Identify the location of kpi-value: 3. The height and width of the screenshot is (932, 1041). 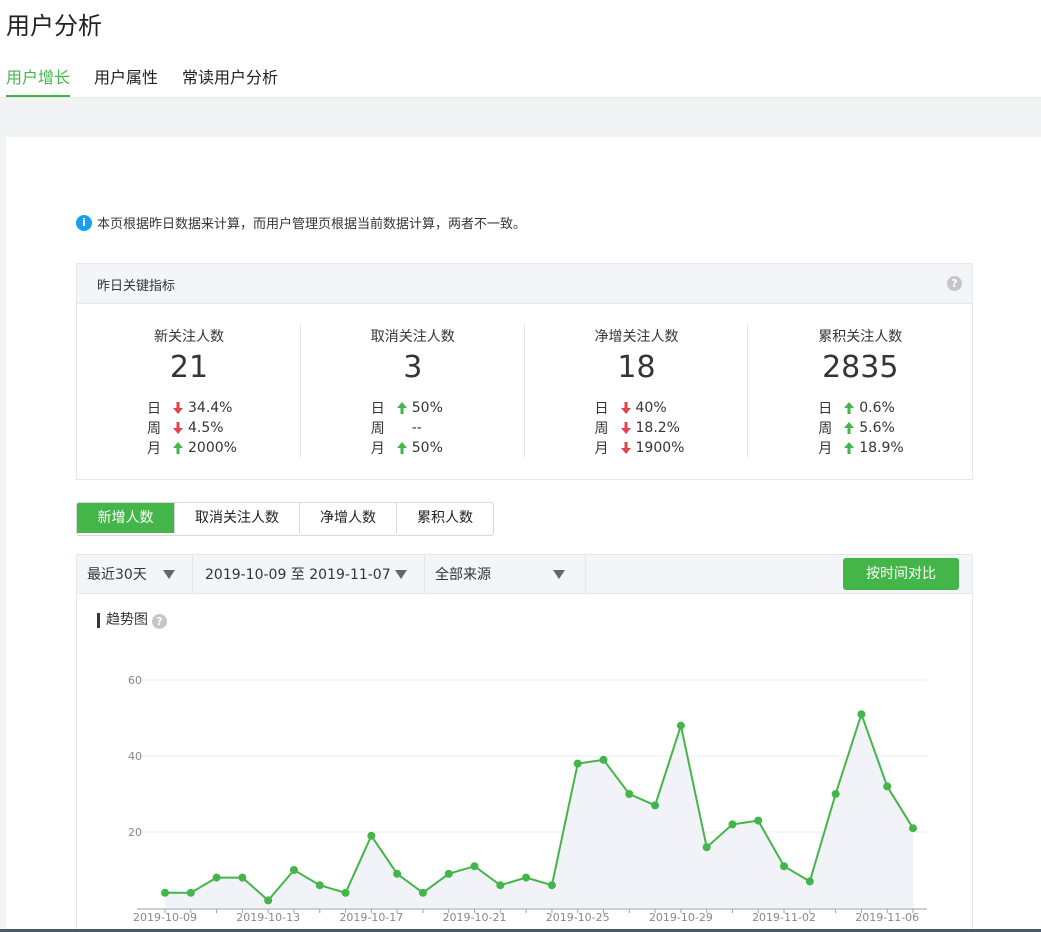
(413, 367).